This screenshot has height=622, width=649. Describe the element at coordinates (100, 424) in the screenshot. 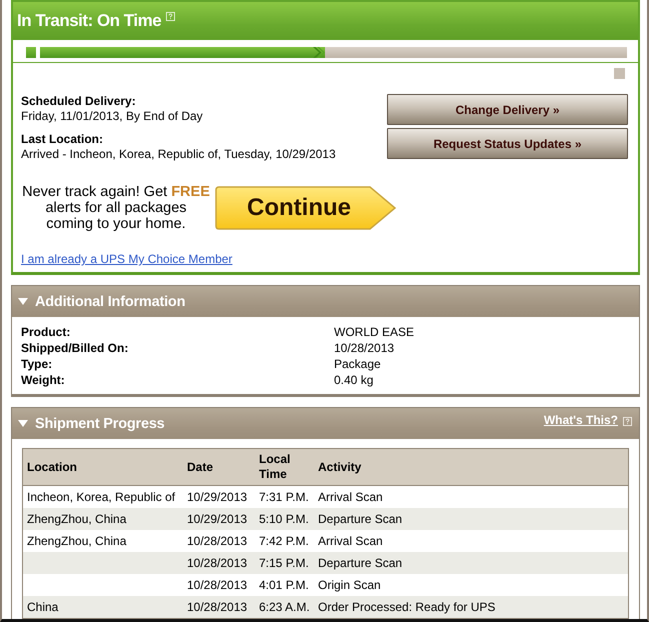

I see `panel-title: Shipment Progress` at that location.